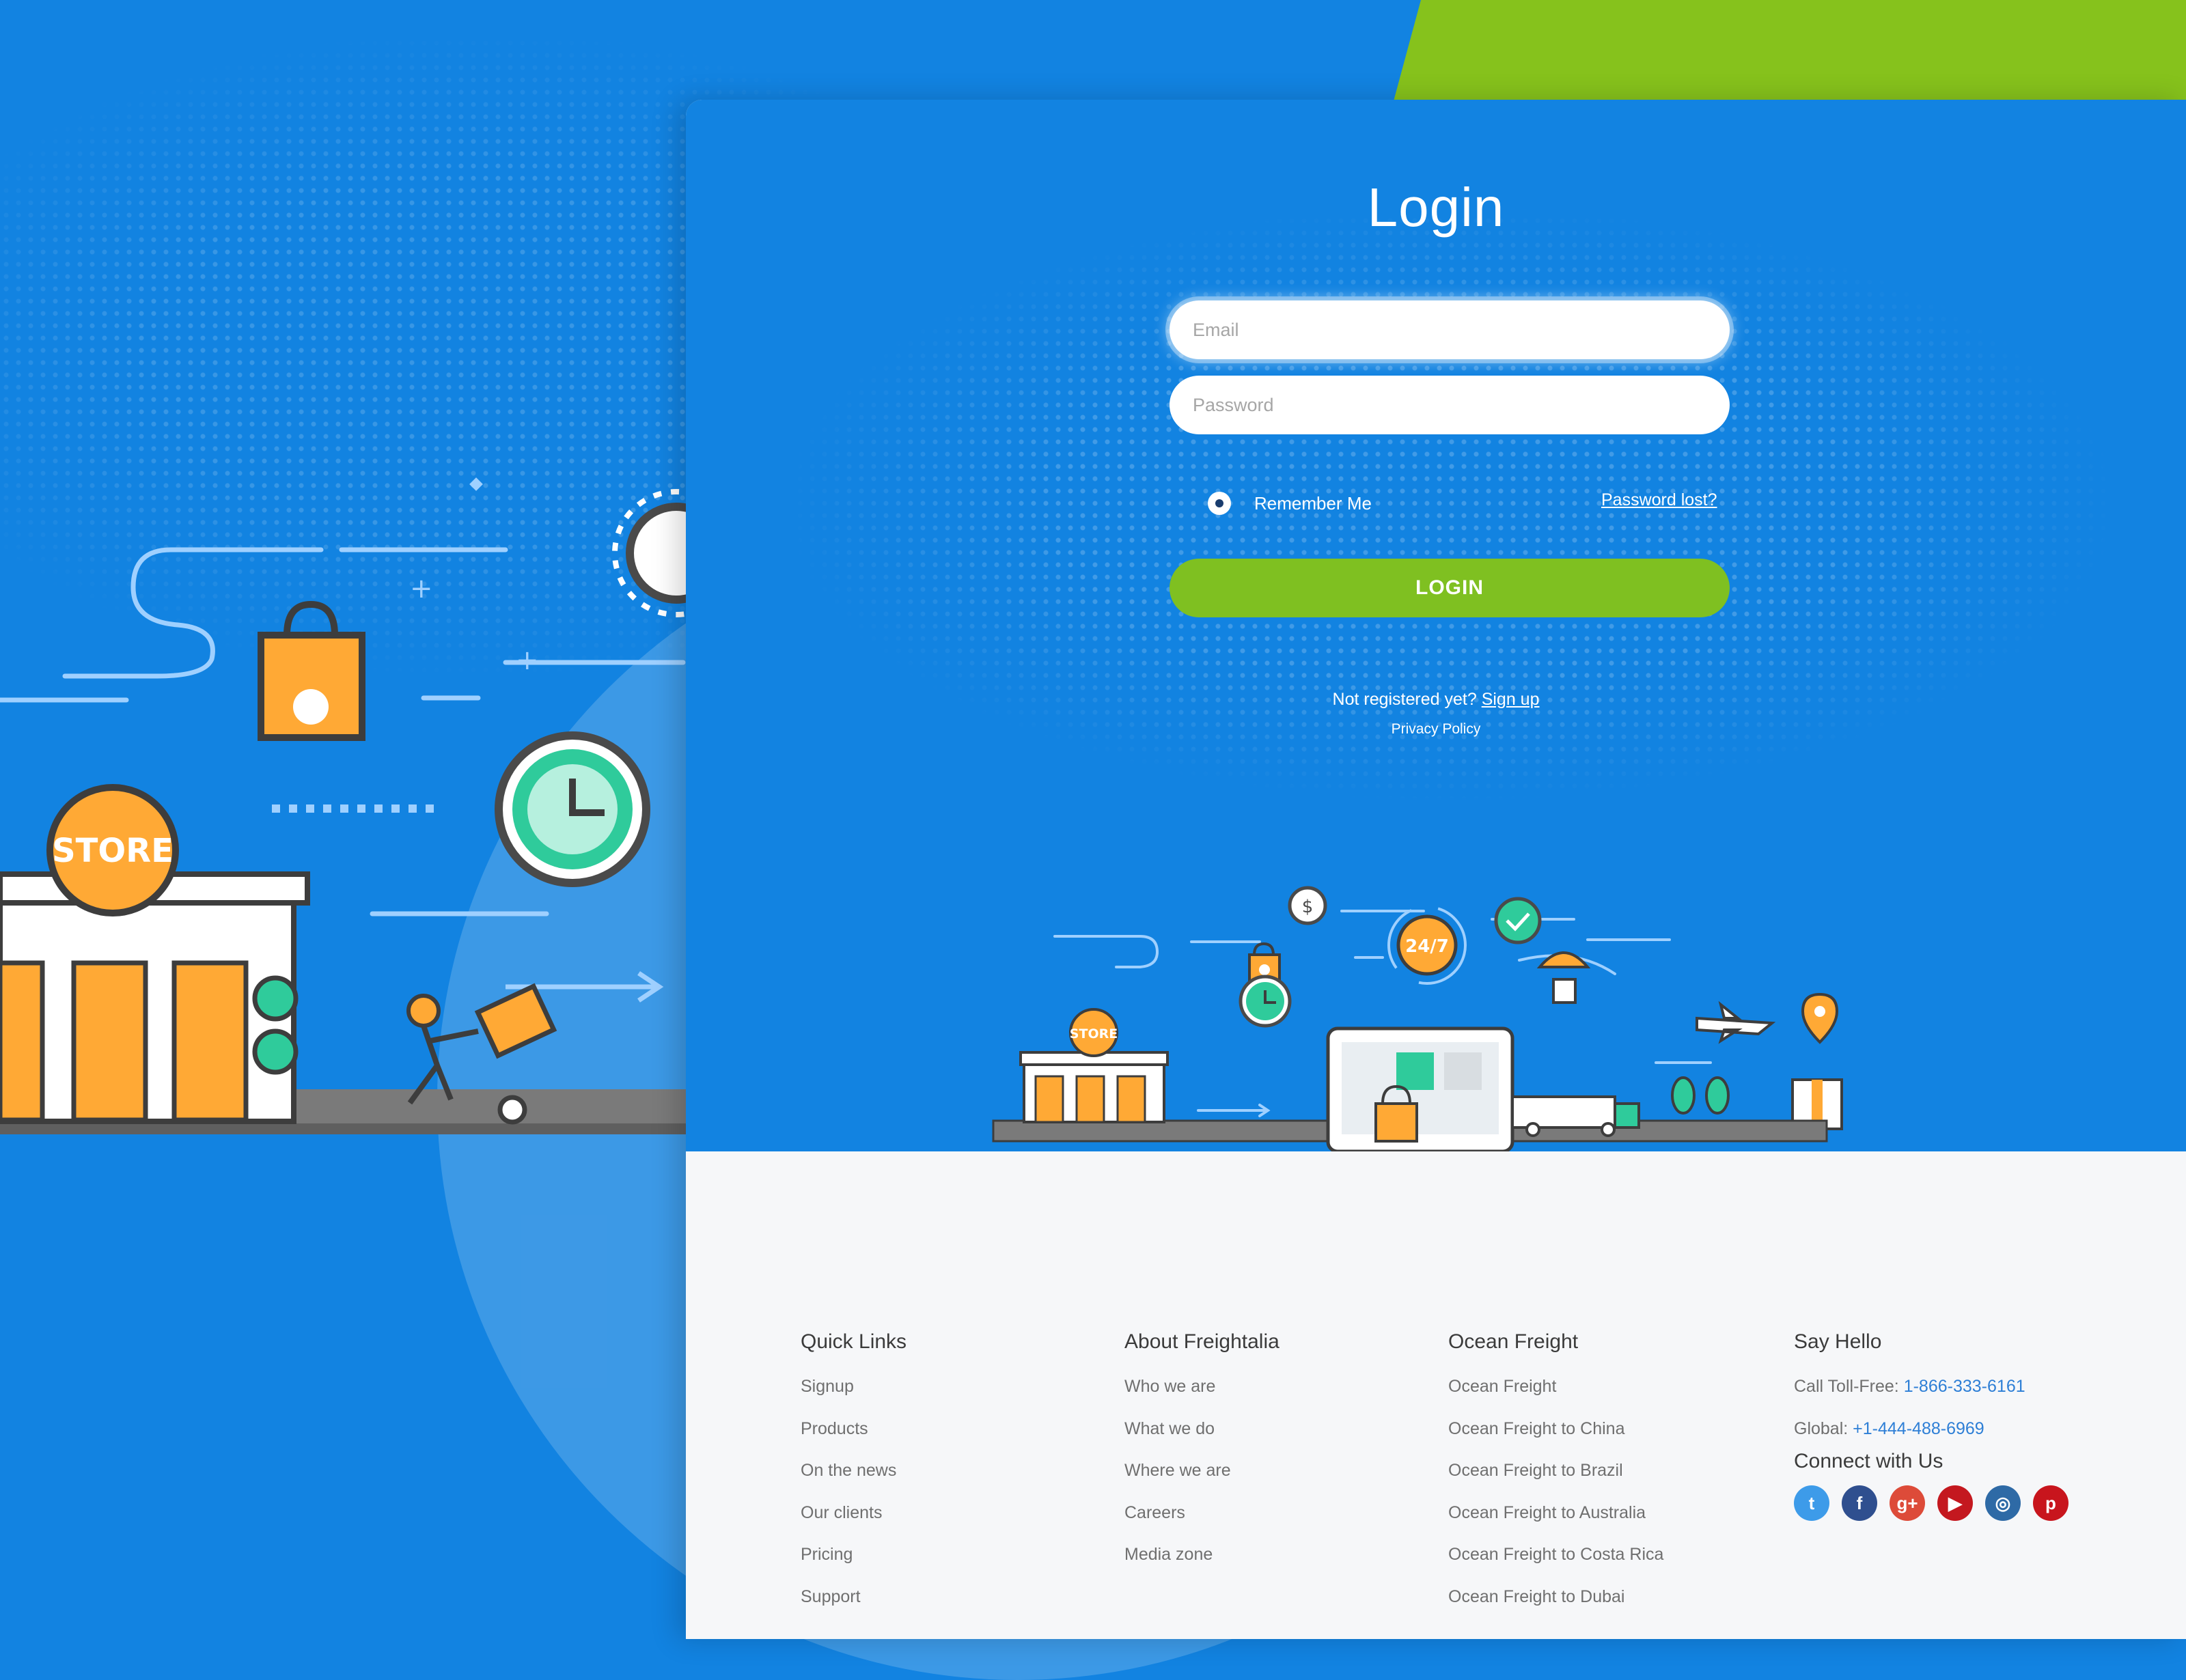 Image resolution: width=2186 pixels, height=1680 pixels. What do you see at coordinates (1659, 500) in the screenshot?
I see `password-lost-link: Password lost?` at bounding box center [1659, 500].